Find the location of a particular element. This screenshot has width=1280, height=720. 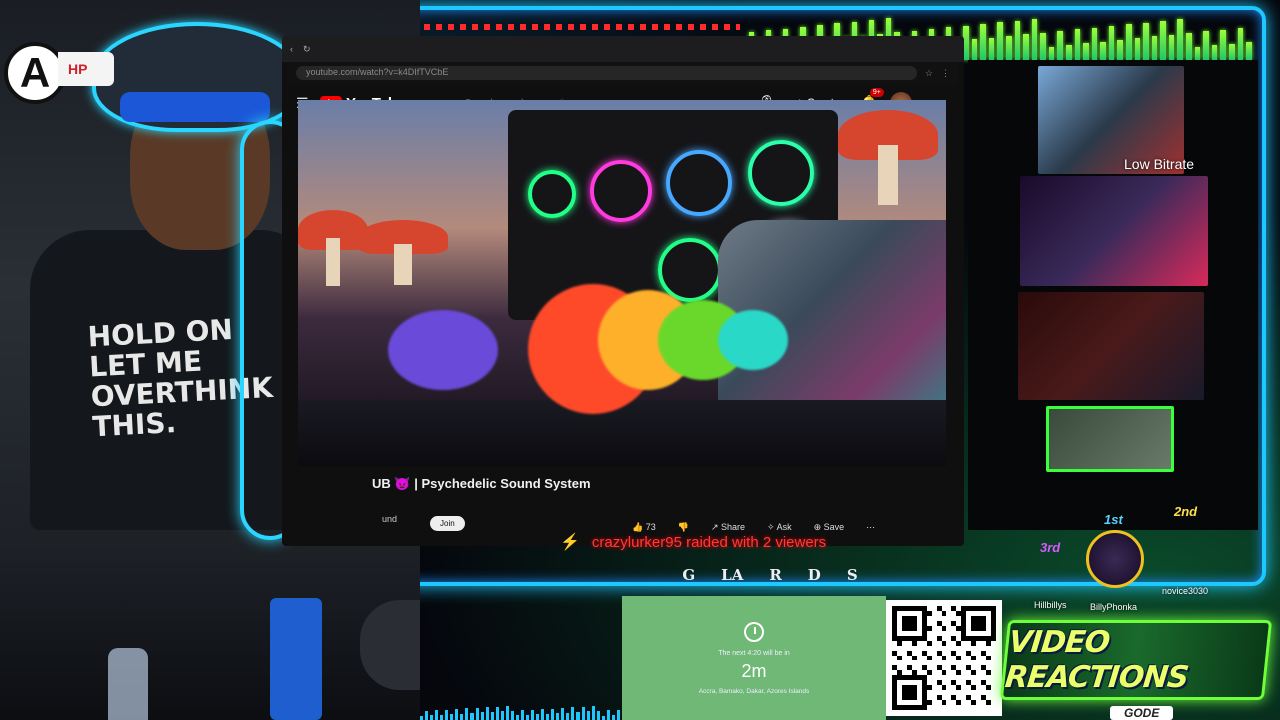

title-prefix: UB is located at coordinates (381, 483).